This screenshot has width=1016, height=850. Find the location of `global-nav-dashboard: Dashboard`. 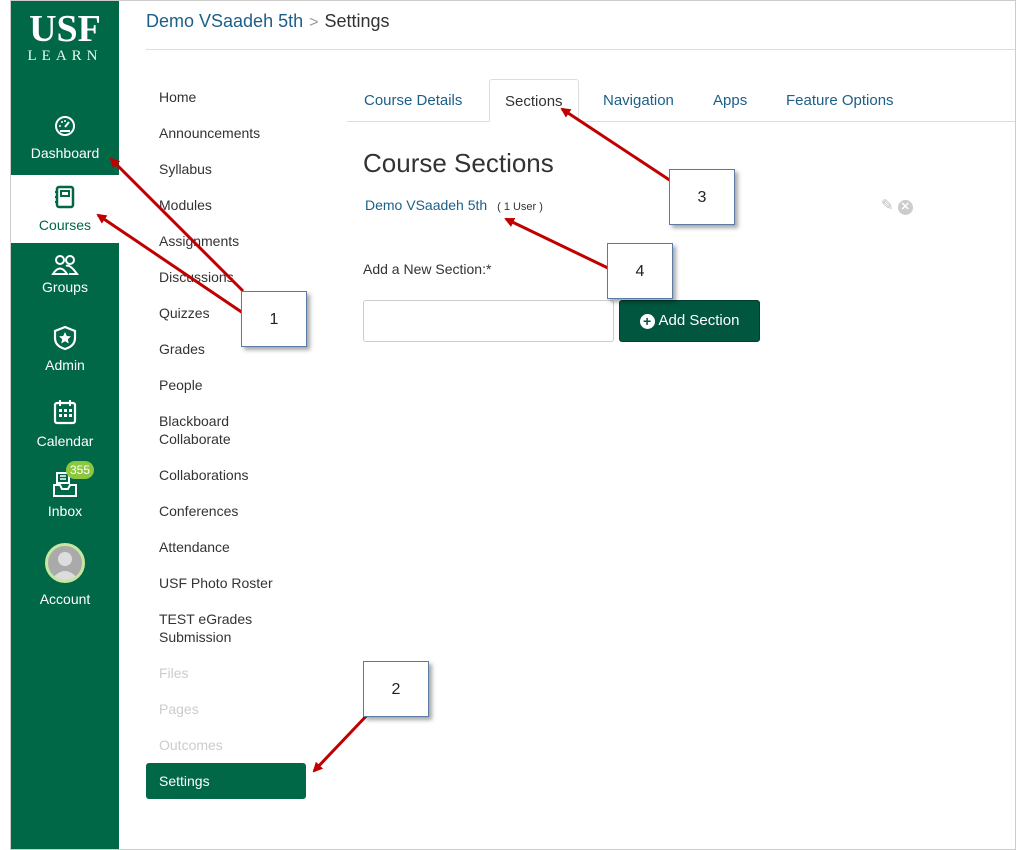

global-nav-dashboard: Dashboard is located at coordinates (65, 142).